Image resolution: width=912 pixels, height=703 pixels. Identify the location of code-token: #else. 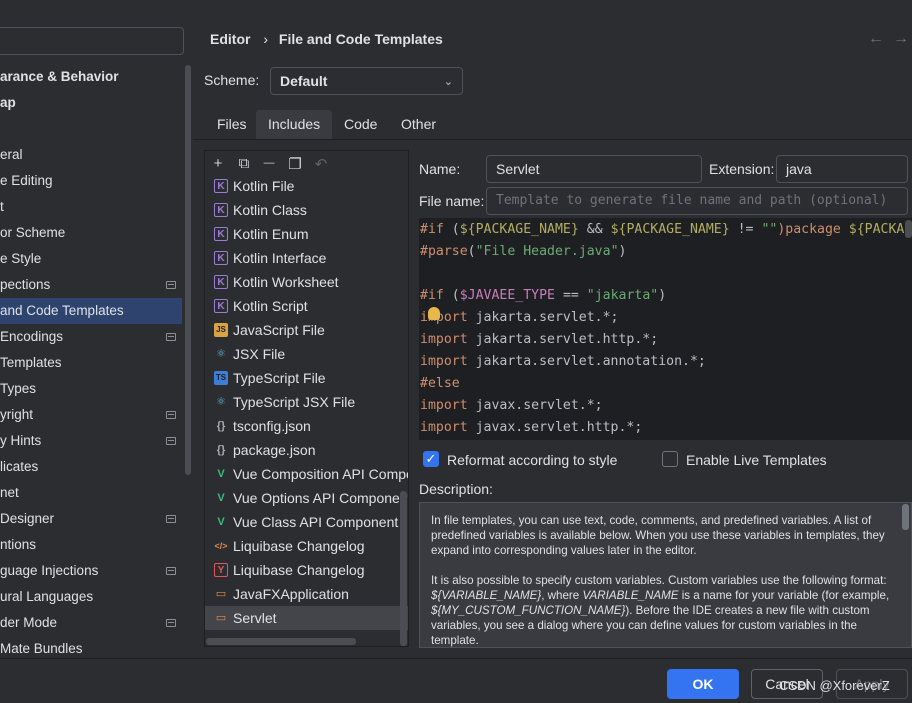
(440, 383).